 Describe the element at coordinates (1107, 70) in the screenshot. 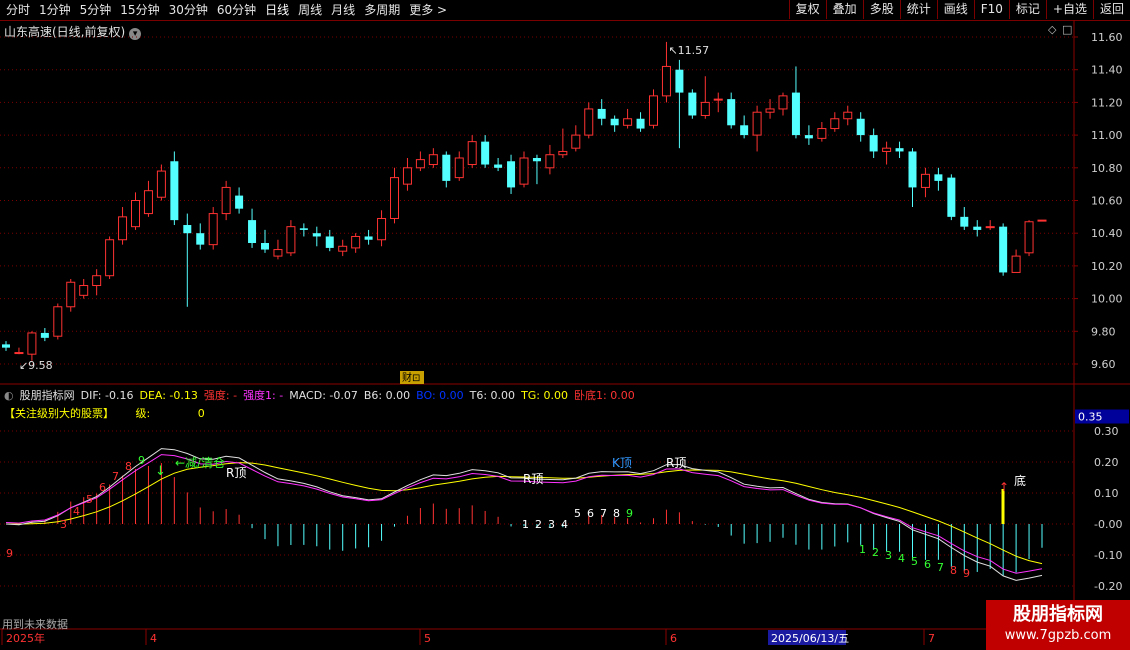

I see `price-tick-label: 11.40` at that location.